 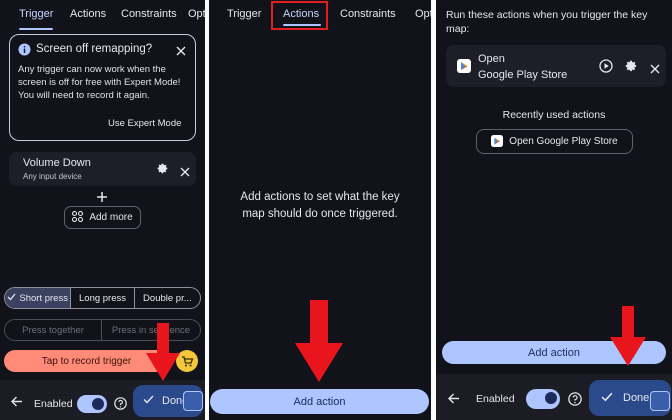 What do you see at coordinates (52, 176) in the screenshot?
I see `trigger-subtitle: Any input device` at bounding box center [52, 176].